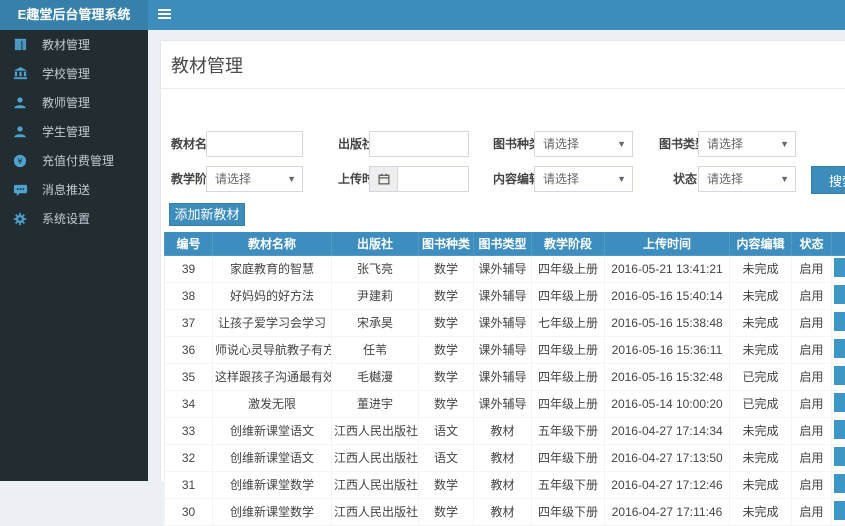 The height and width of the screenshot is (526, 845). What do you see at coordinates (189, 243) in the screenshot?
I see `col-header-id: 编号` at bounding box center [189, 243].